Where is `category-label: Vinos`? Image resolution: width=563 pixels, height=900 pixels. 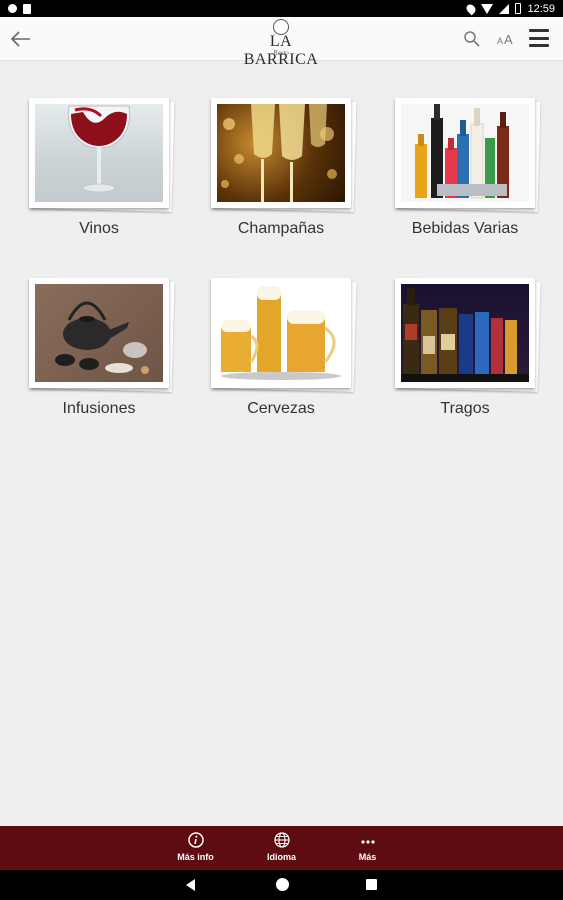 category-label: Vinos is located at coordinates (99, 228).